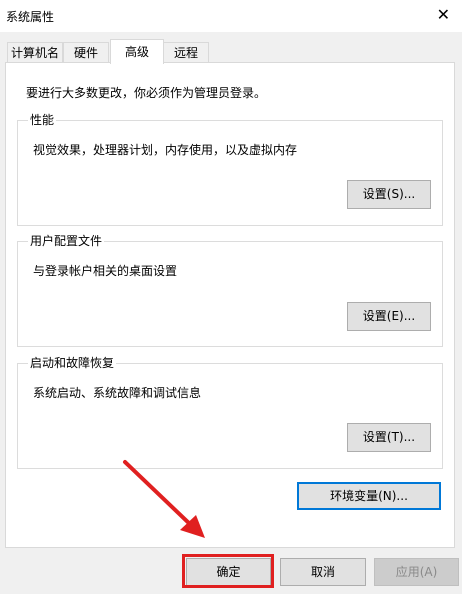 The height and width of the screenshot is (594, 462). I want to click on group-desc-user-profiles: 与登录帐户相关的桌面设置, so click(105, 271).